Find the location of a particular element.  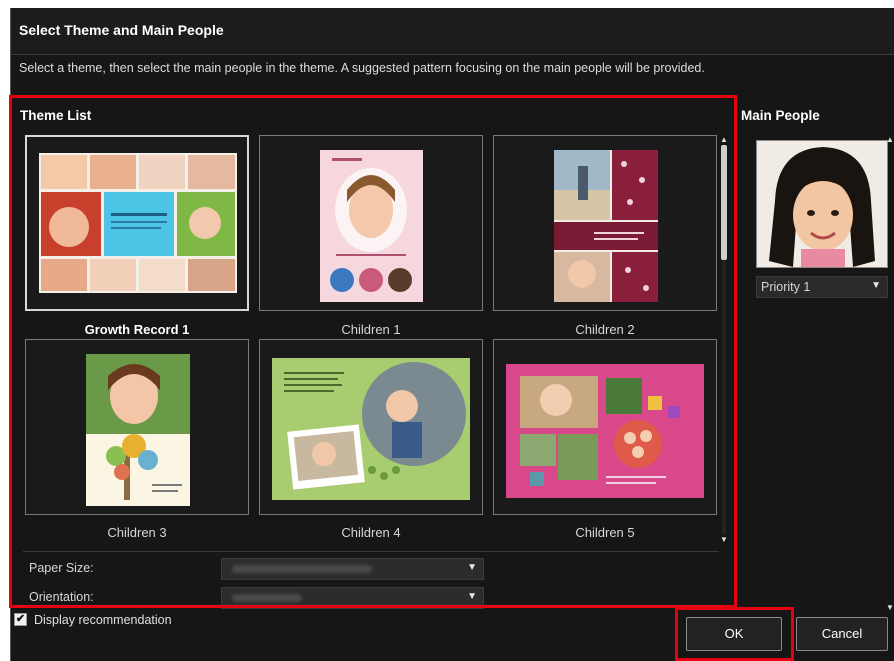

theme-item-label: Children 5 is located at coordinates (605, 532).